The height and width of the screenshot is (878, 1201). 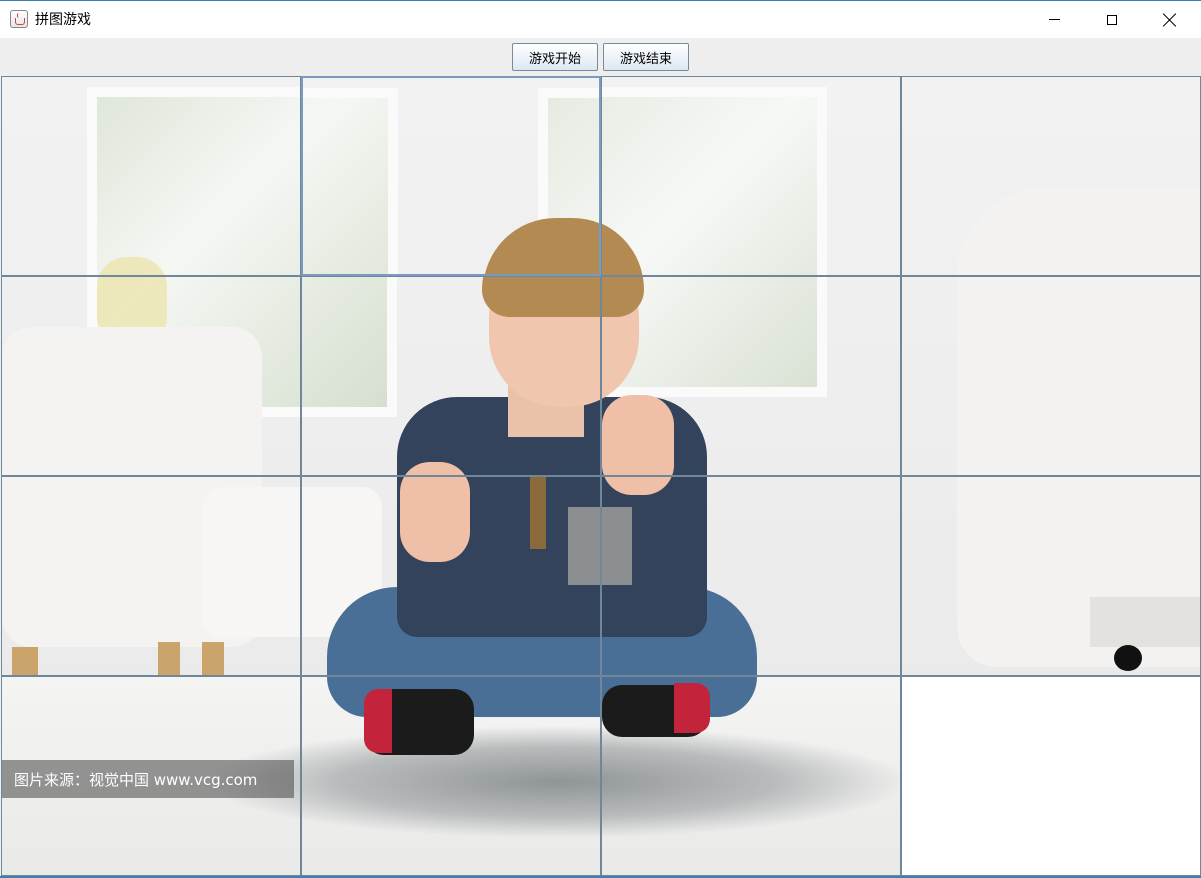 I want to click on close-icon, so click(x=1170, y=20).